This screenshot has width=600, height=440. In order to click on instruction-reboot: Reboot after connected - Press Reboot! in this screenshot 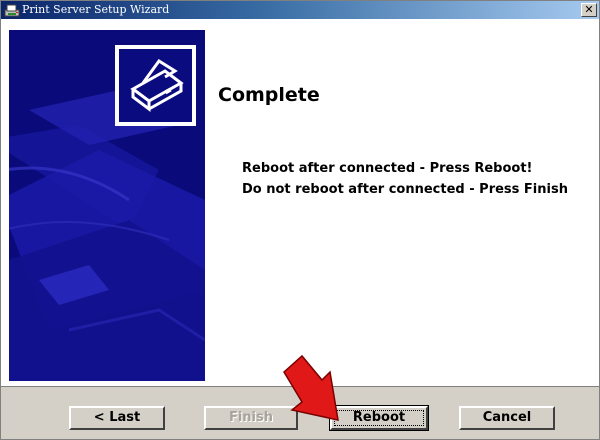, I will do `click(387, 168)`.